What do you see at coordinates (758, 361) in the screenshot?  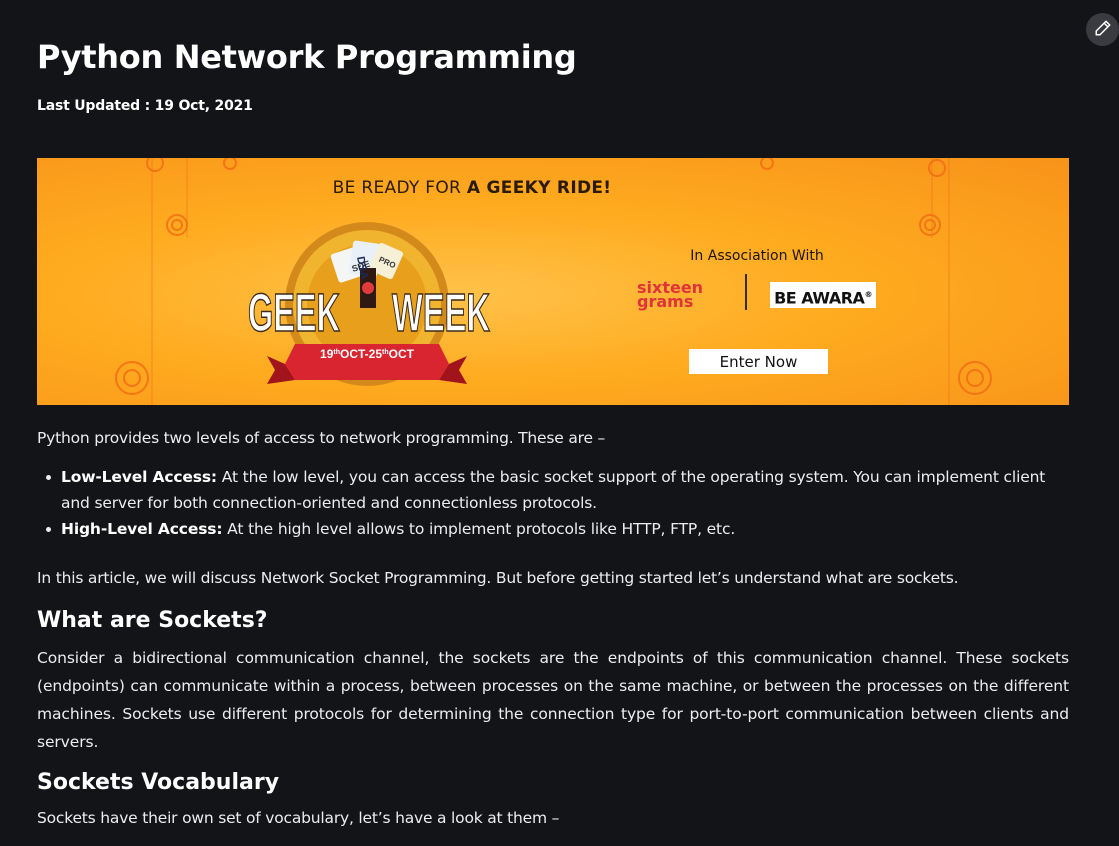 I see `enter-now-button: Enter Now` at bounding box center [758, 361].